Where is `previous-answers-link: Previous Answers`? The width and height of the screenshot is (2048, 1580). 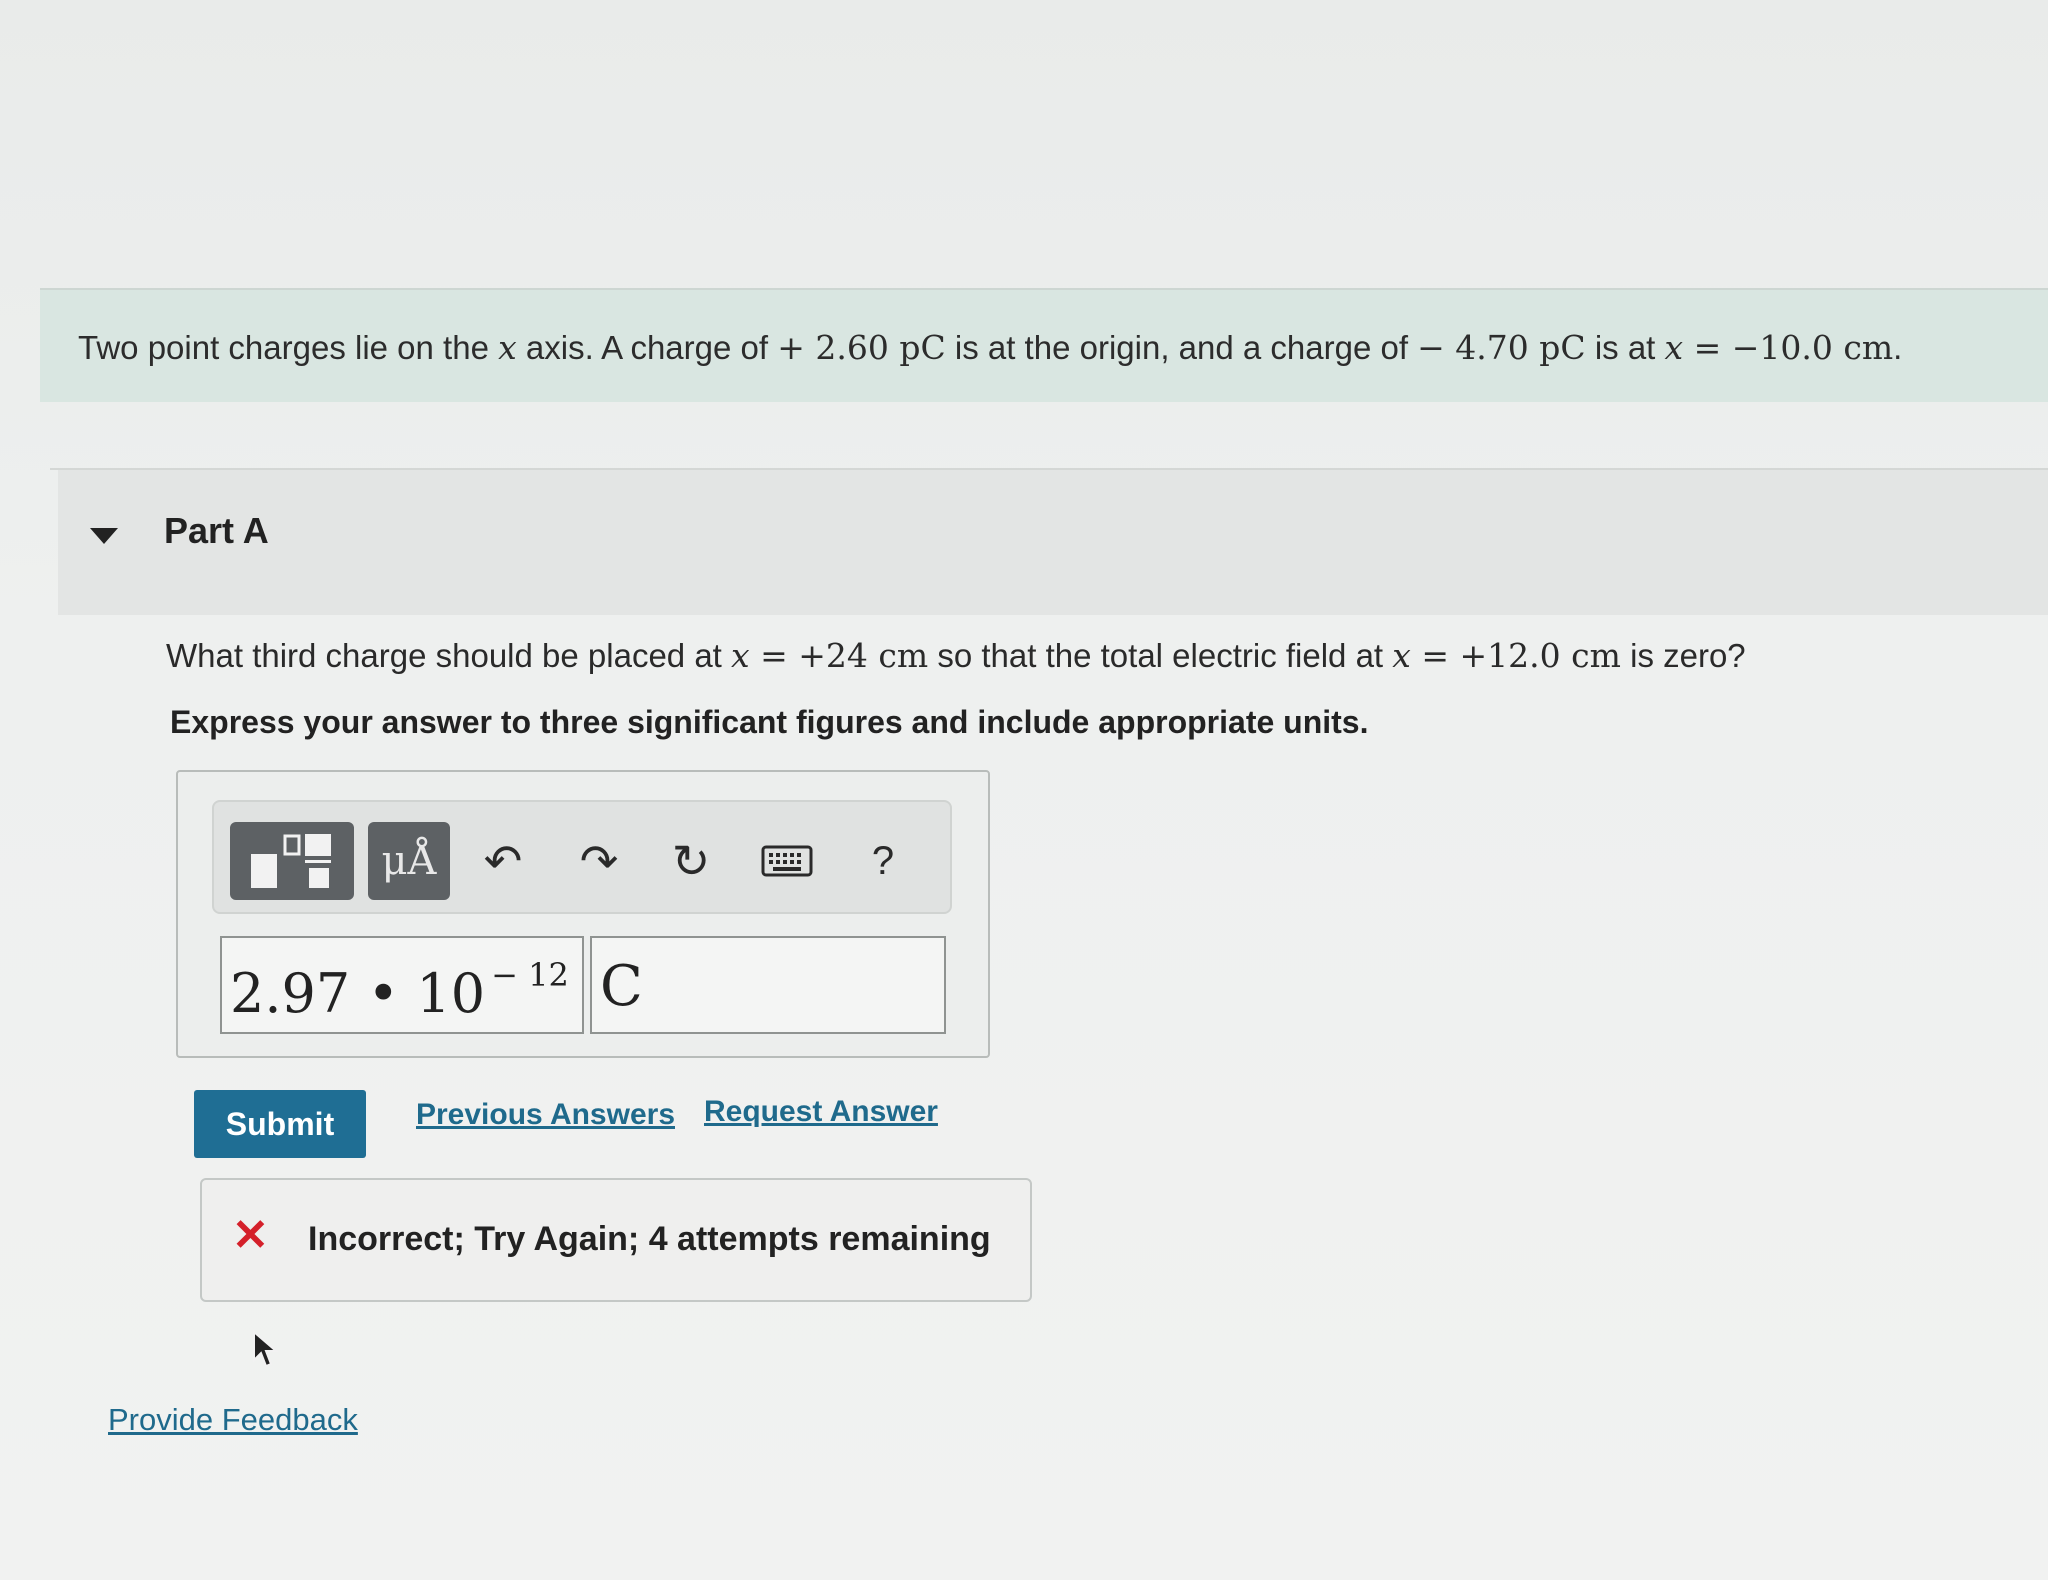
previous-answers-link: Previous Answers is located at coordinates (545, 1115).